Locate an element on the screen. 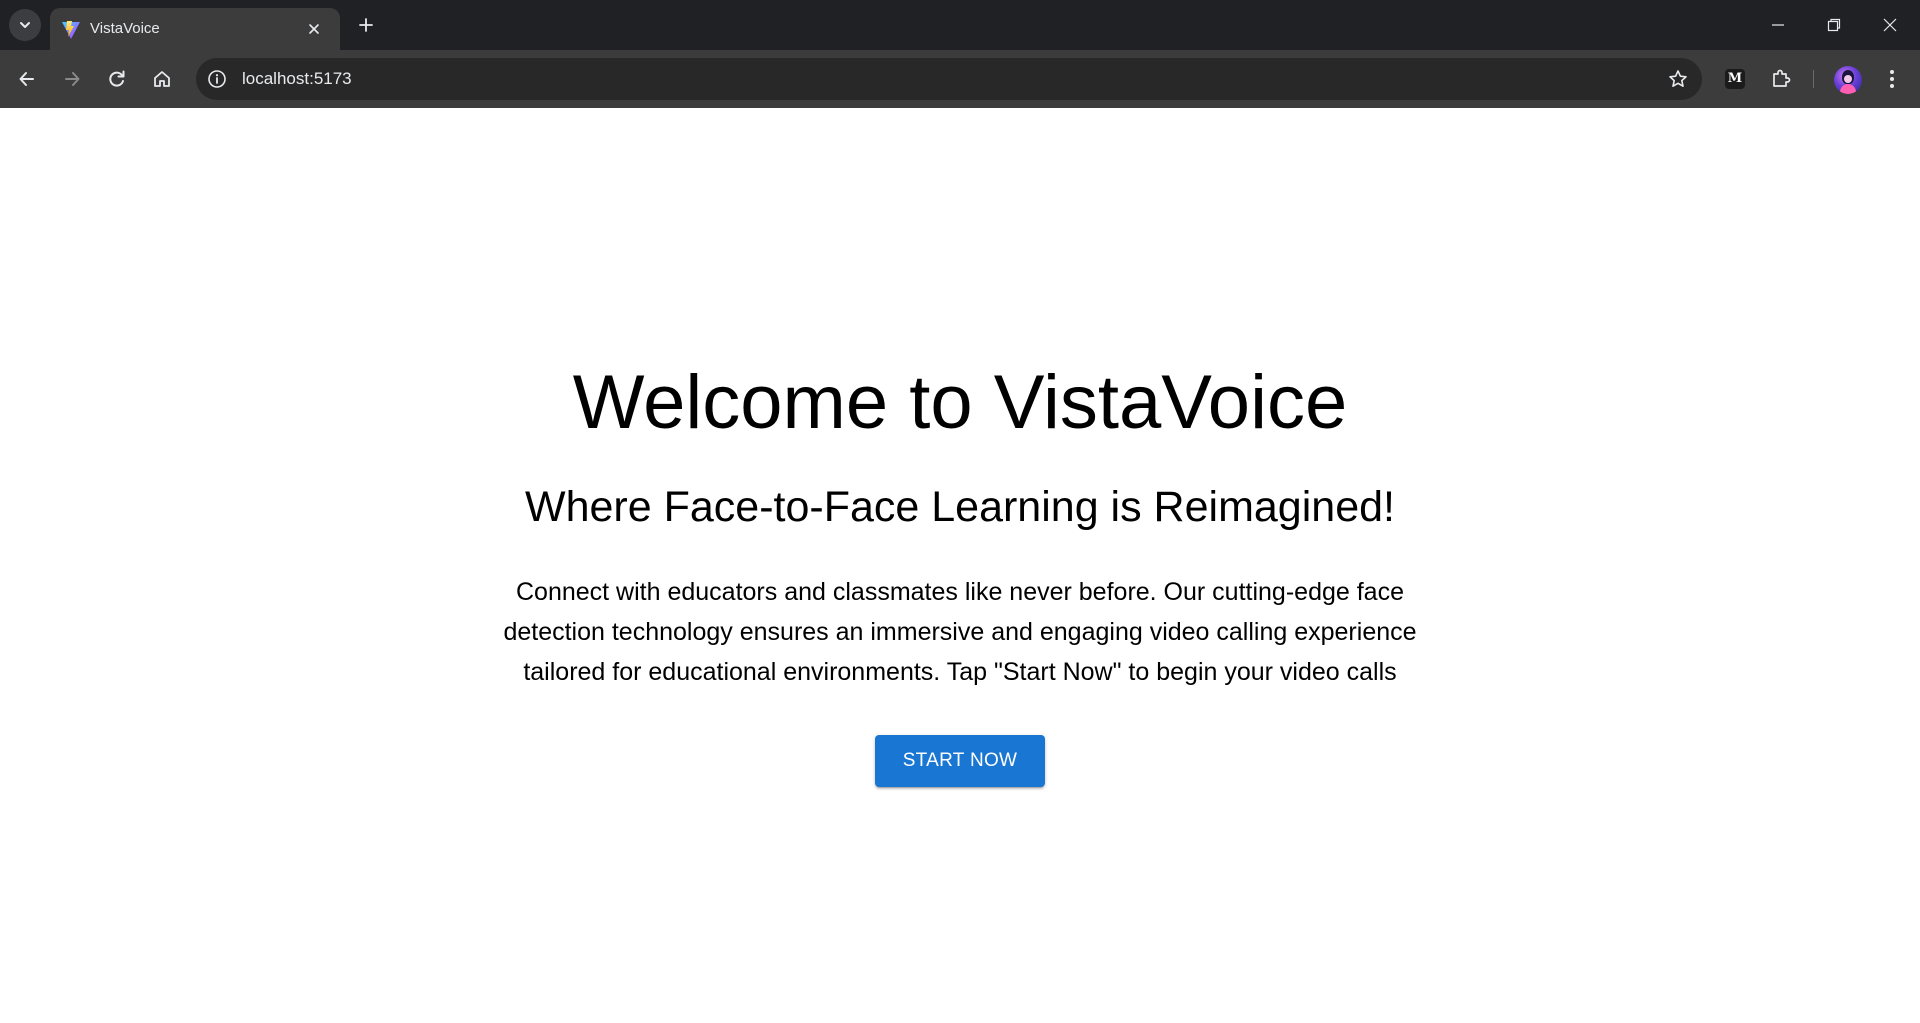 The image size is (1920, 1023). arrow-left-icon is located at coordinates (26, 79).